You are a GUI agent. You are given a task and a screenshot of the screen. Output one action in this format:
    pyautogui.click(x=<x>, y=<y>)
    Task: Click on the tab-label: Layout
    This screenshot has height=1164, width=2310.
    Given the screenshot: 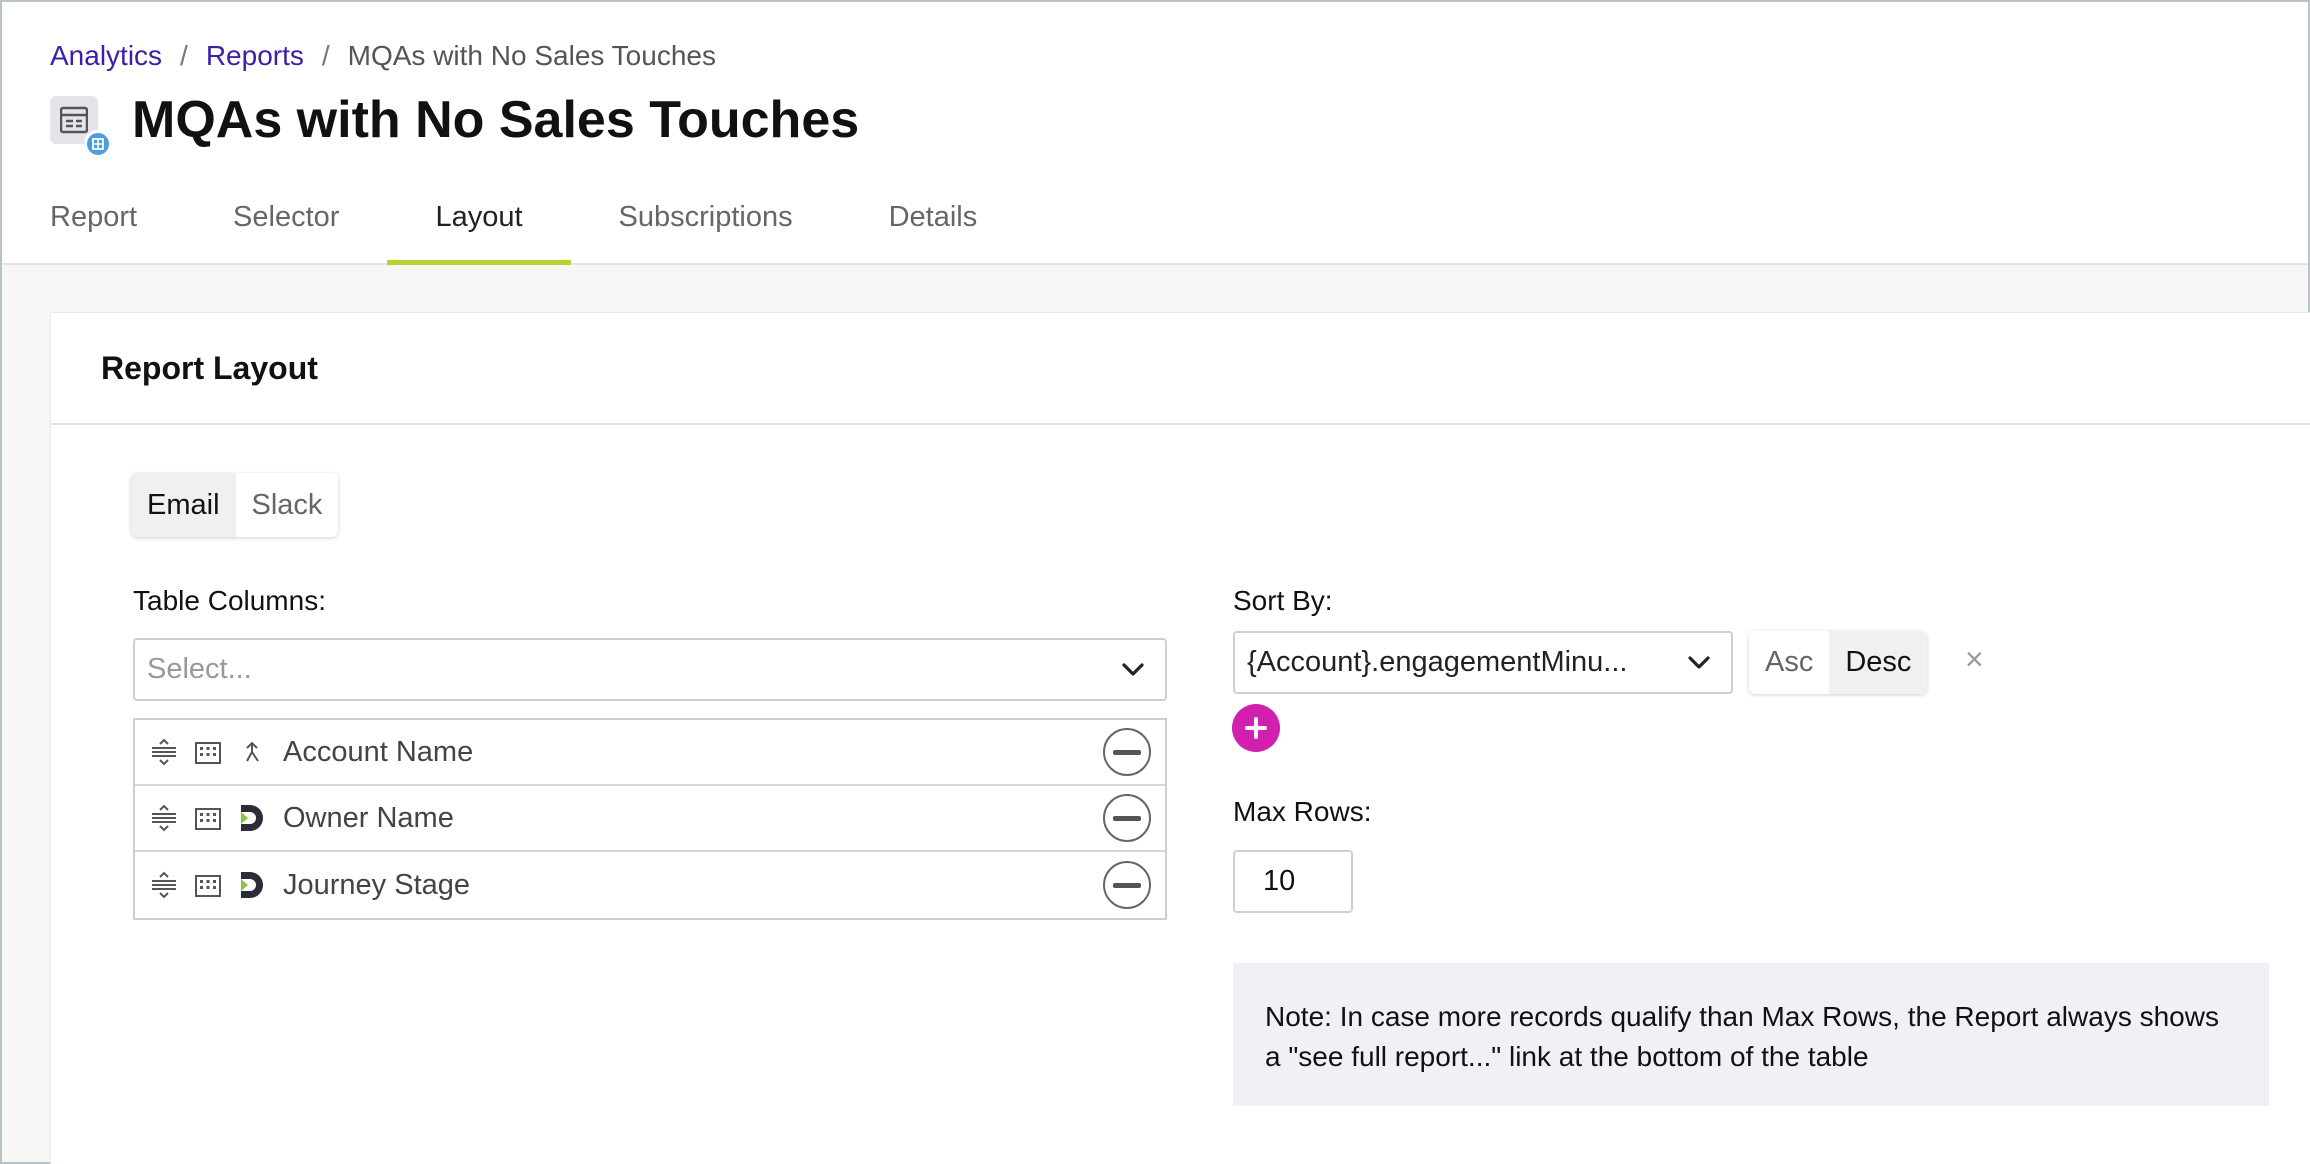 What is the action you would take?
    pyautogui.click(x=479, y=217)
    